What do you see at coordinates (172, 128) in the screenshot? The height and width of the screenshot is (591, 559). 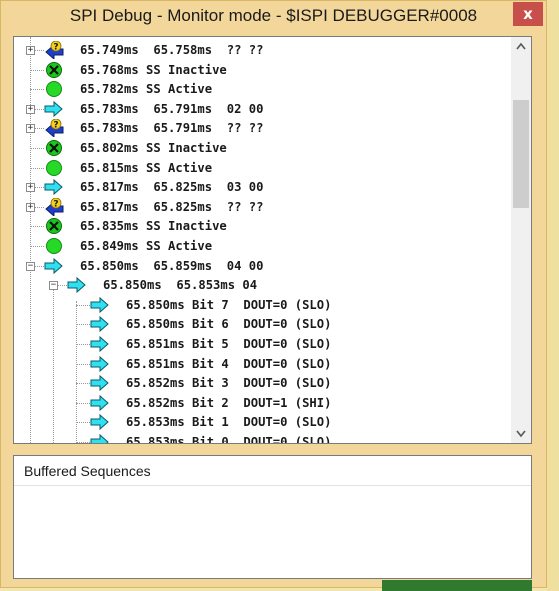 I see `row-label: 65.783ms 65.791ms ?? ??` at bounding box center [172, 128].